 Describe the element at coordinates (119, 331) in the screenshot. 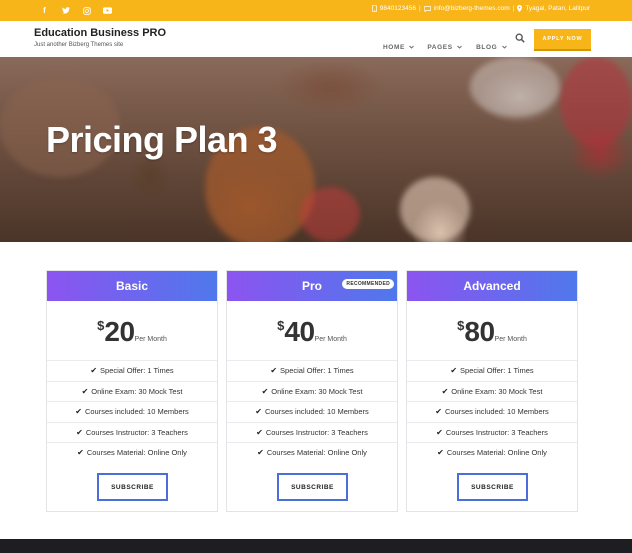

I see `price-amount: 20` at that location.